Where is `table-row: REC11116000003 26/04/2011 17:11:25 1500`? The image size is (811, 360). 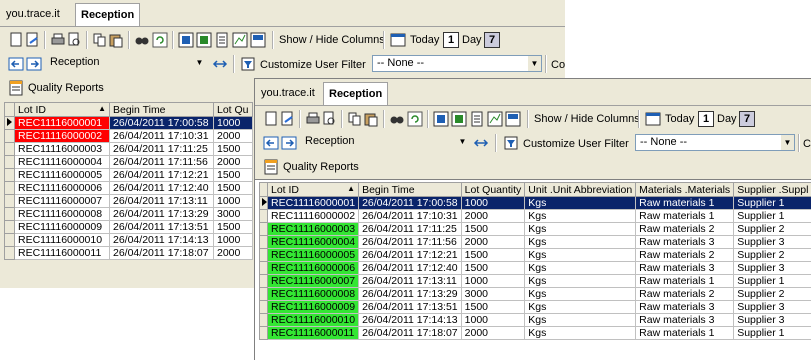
table-row: REC11116000003 26/04/2011 17:11:25 1500 is located at coordinates (128, 149).